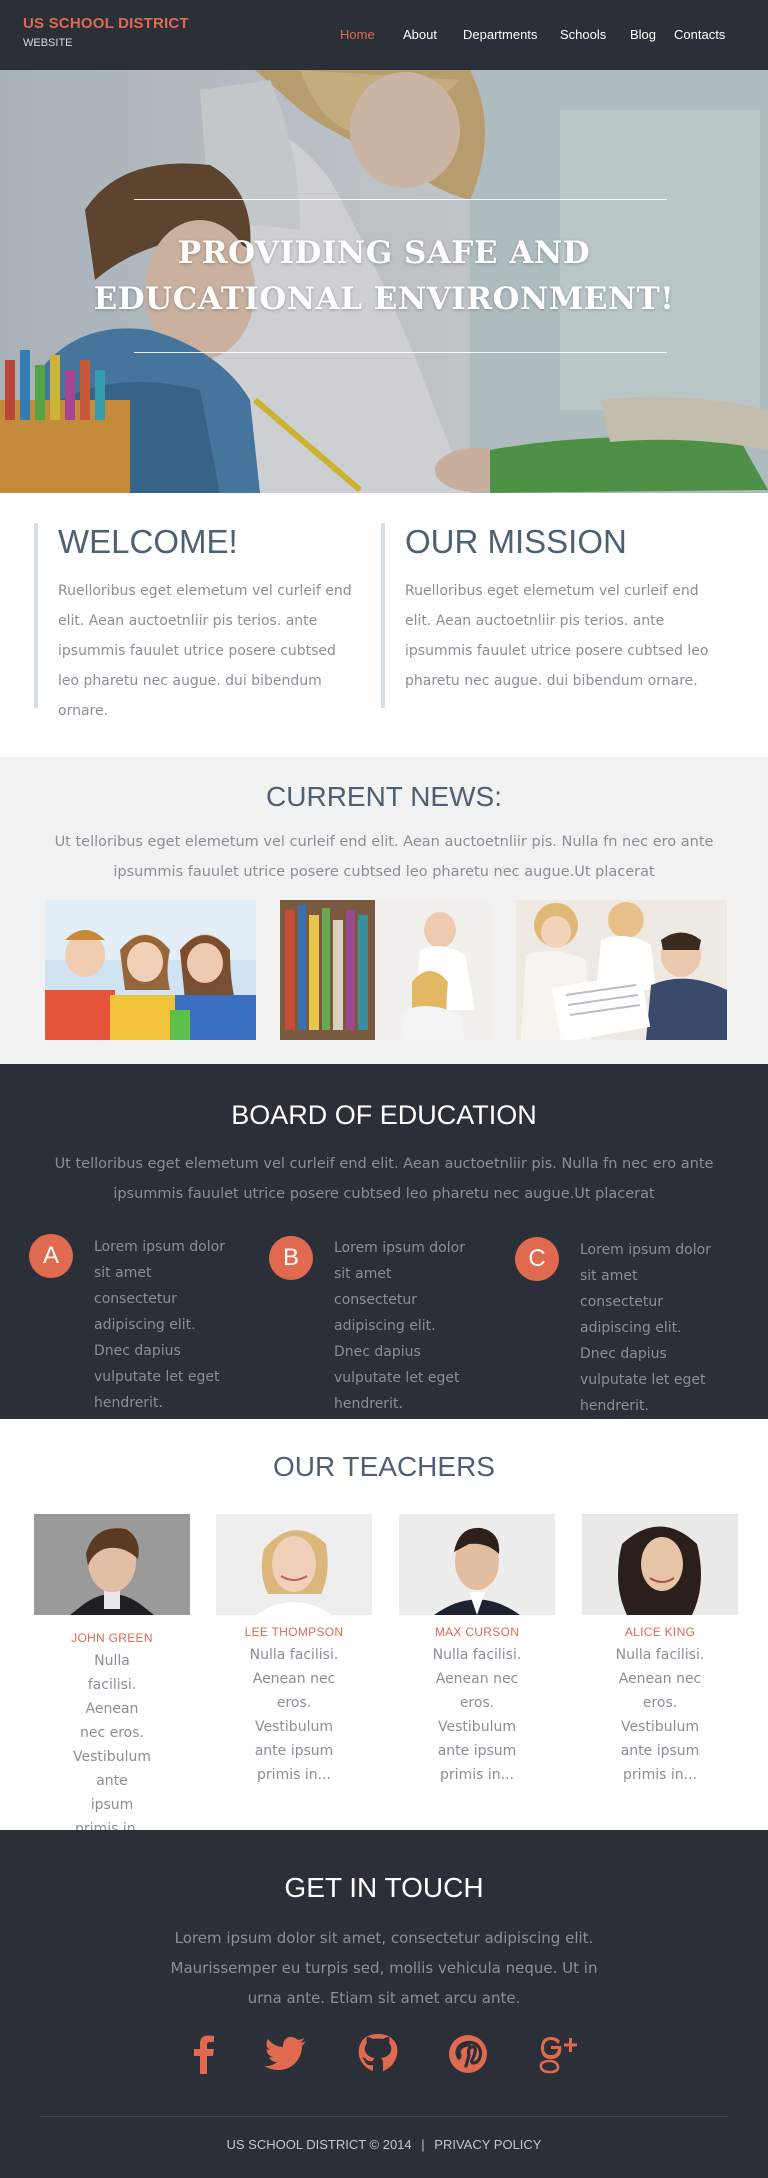 This screenshot has height=2178, width=768. What do you see at coordinates (400, 199) in the screenshot?
I see `hero-divider-top` at bounding box center [400, 199].